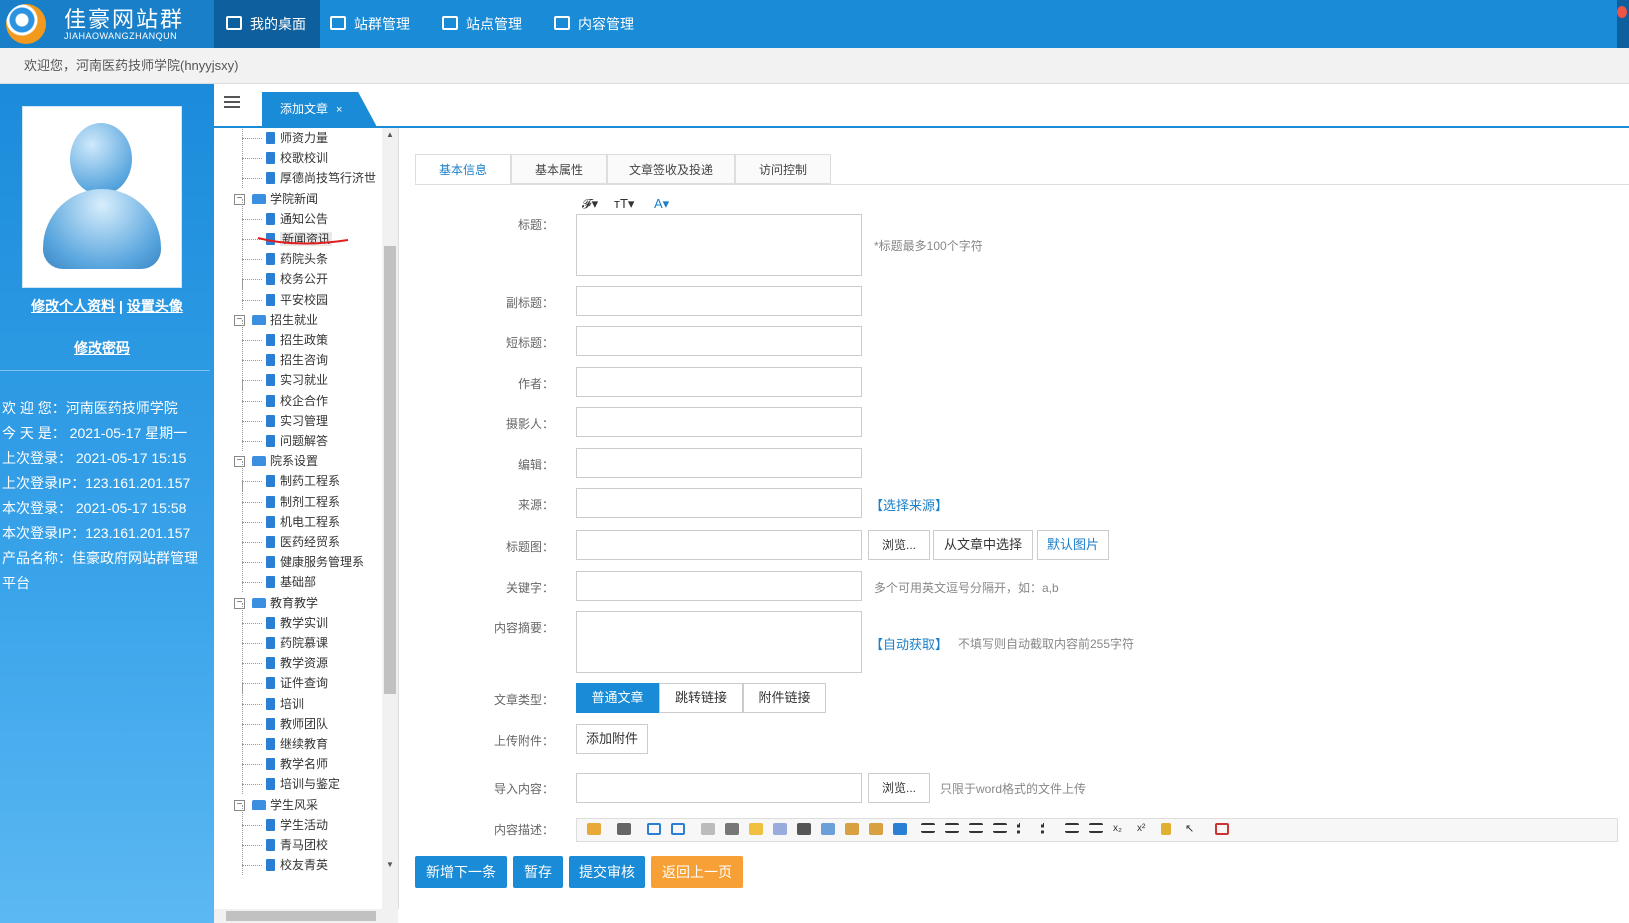  Describe the element at coordinates (1049, 829) in the screenshot. I see `unordered-list-icon` at that location.